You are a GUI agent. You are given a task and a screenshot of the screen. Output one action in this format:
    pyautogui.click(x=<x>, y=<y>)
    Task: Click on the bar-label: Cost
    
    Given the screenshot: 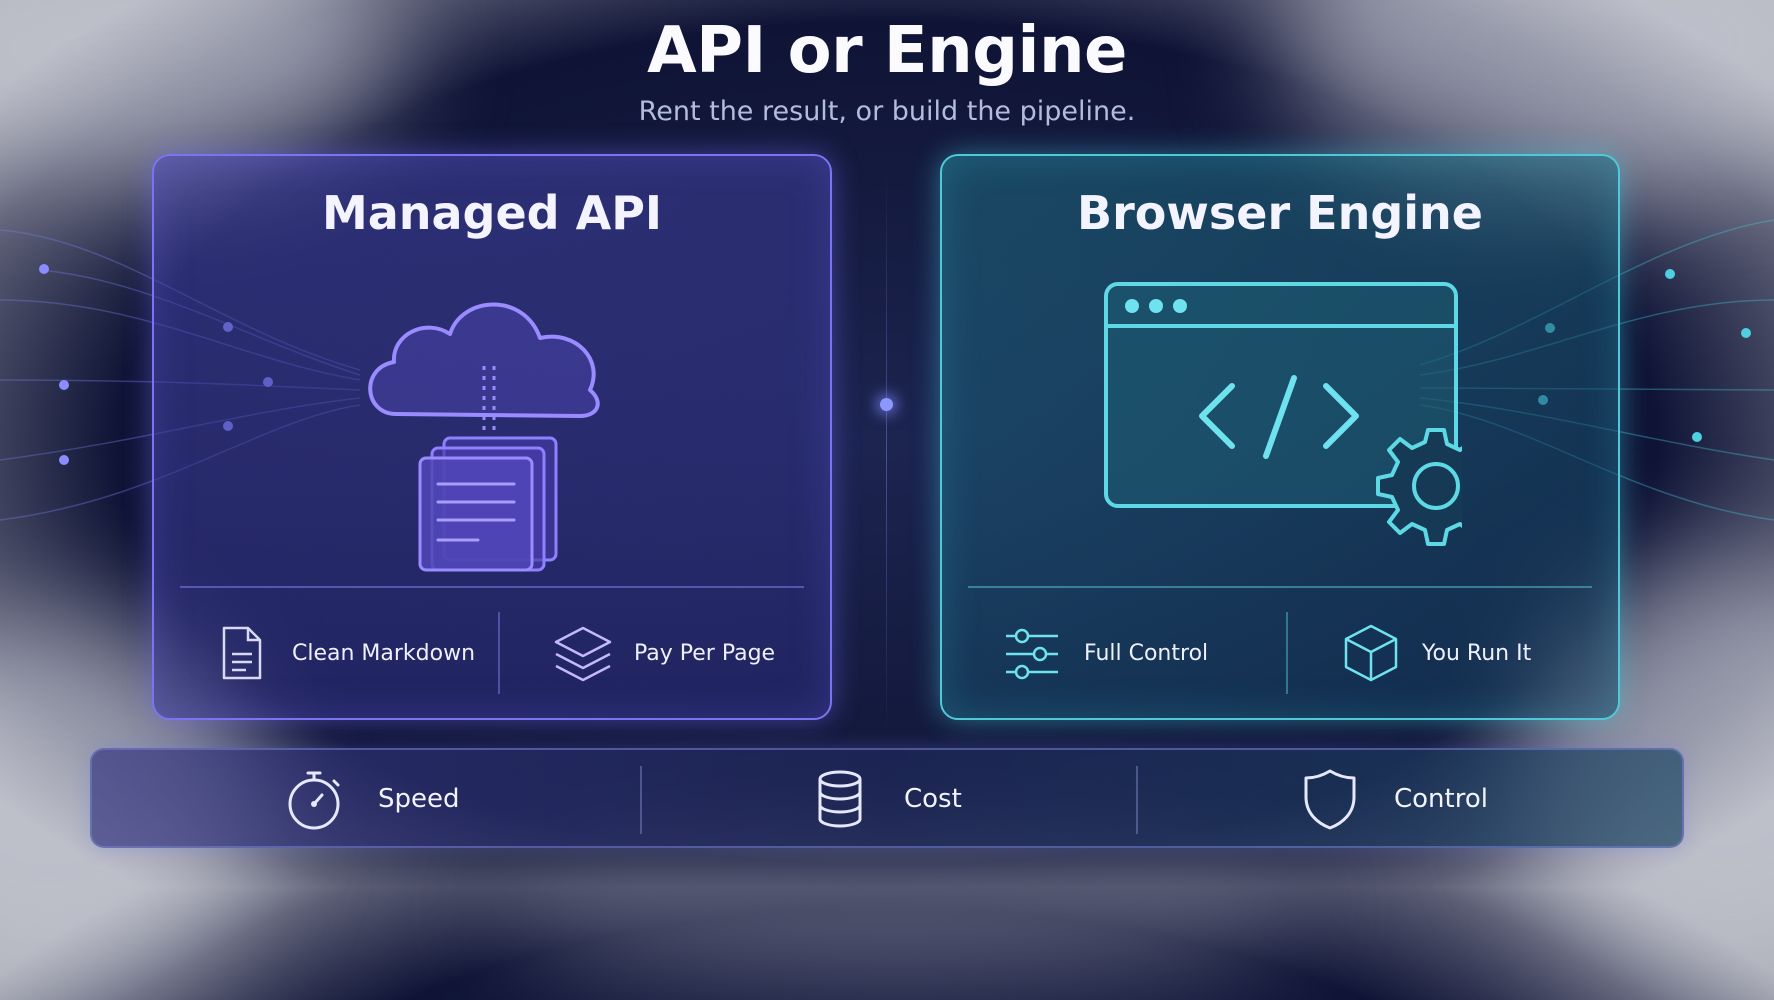 What is the action you would take?
    pyautogui.click(x=933, y=799)
    